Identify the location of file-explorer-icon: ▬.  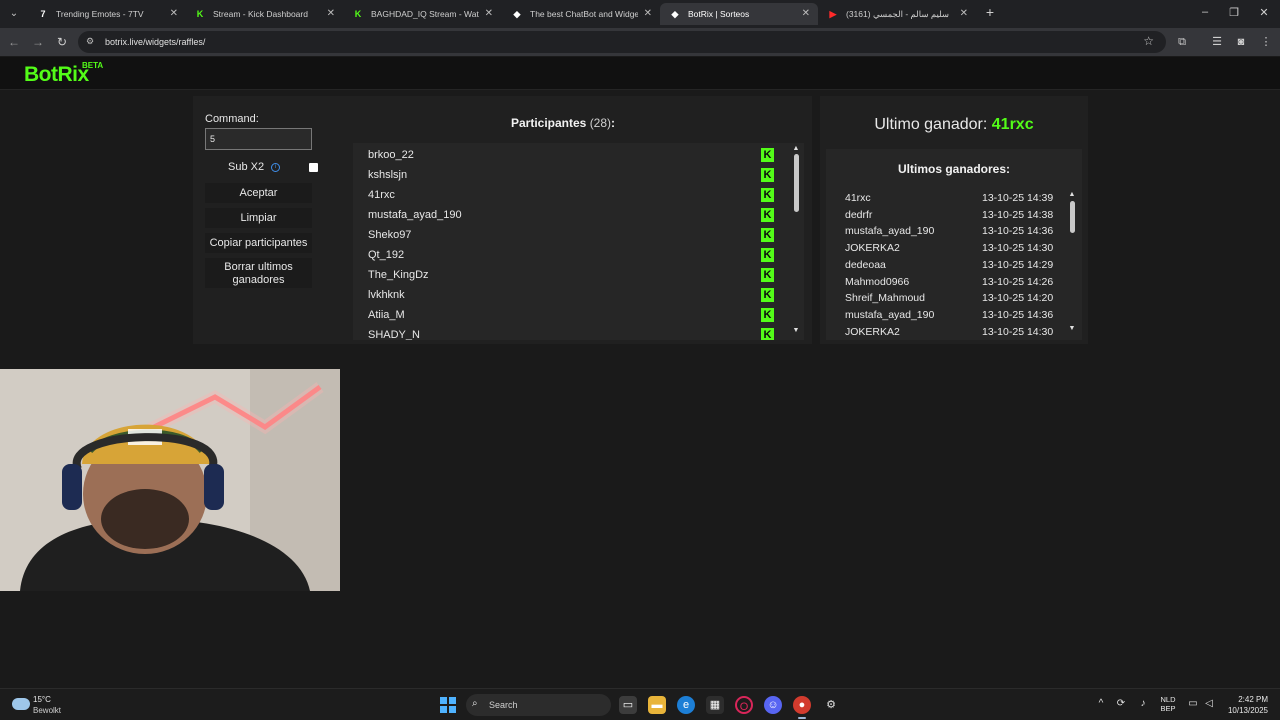
(657, 705).